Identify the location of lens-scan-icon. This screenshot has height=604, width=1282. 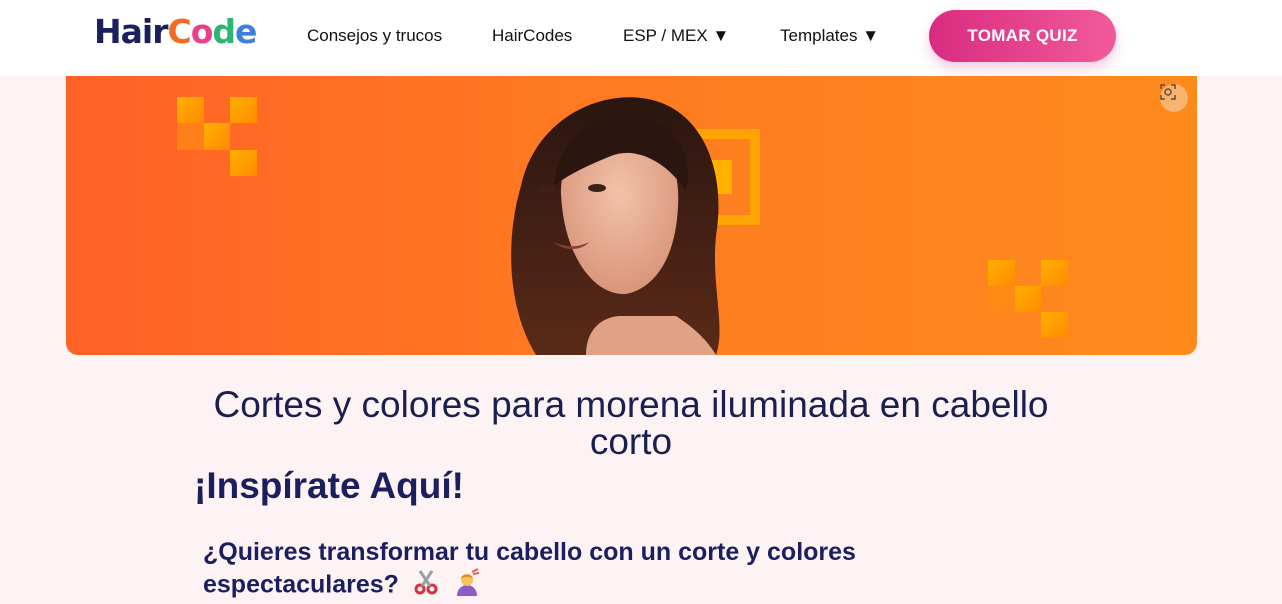
(1168, 92).